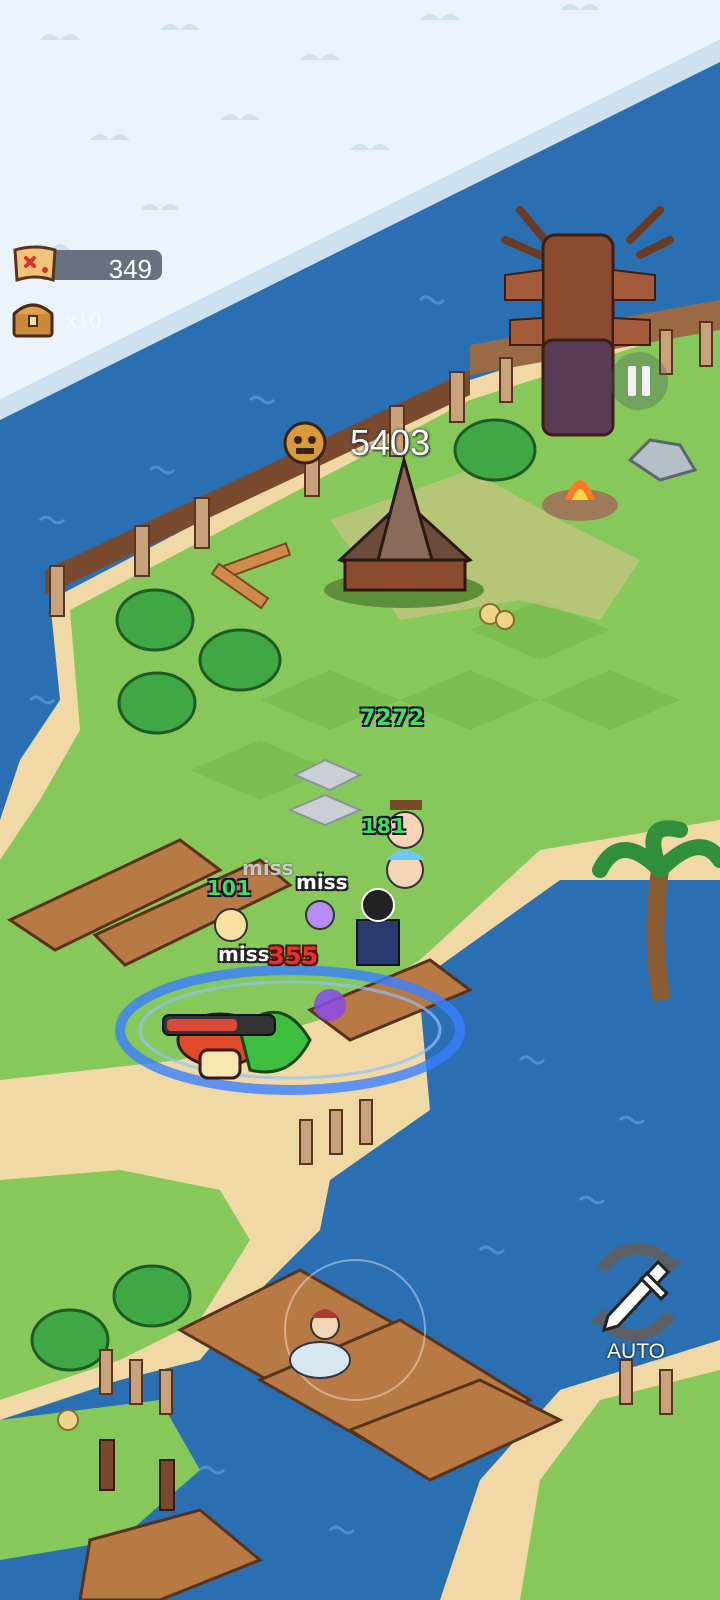 This screenshot has height=1600, width=720. What do you see at coordinates (384, 826) in the screenshot?
I see `heal-number: 181` at bounding box center [384, 826].